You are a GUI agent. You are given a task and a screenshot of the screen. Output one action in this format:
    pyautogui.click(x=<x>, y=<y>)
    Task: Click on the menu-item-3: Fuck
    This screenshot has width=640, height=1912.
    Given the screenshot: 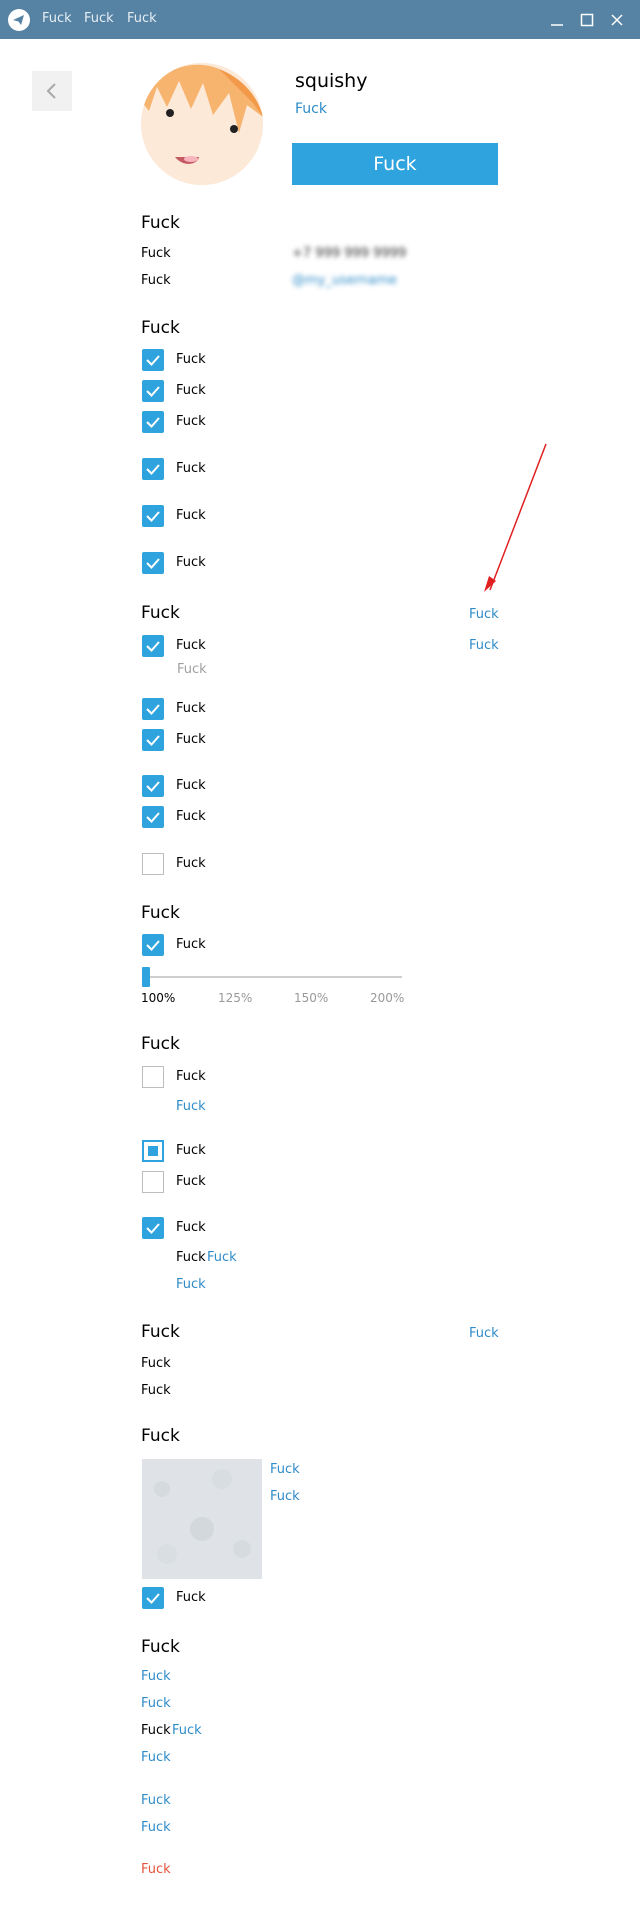 What is the action you would take?
    pyautogui.click(x=142, y=18)
    